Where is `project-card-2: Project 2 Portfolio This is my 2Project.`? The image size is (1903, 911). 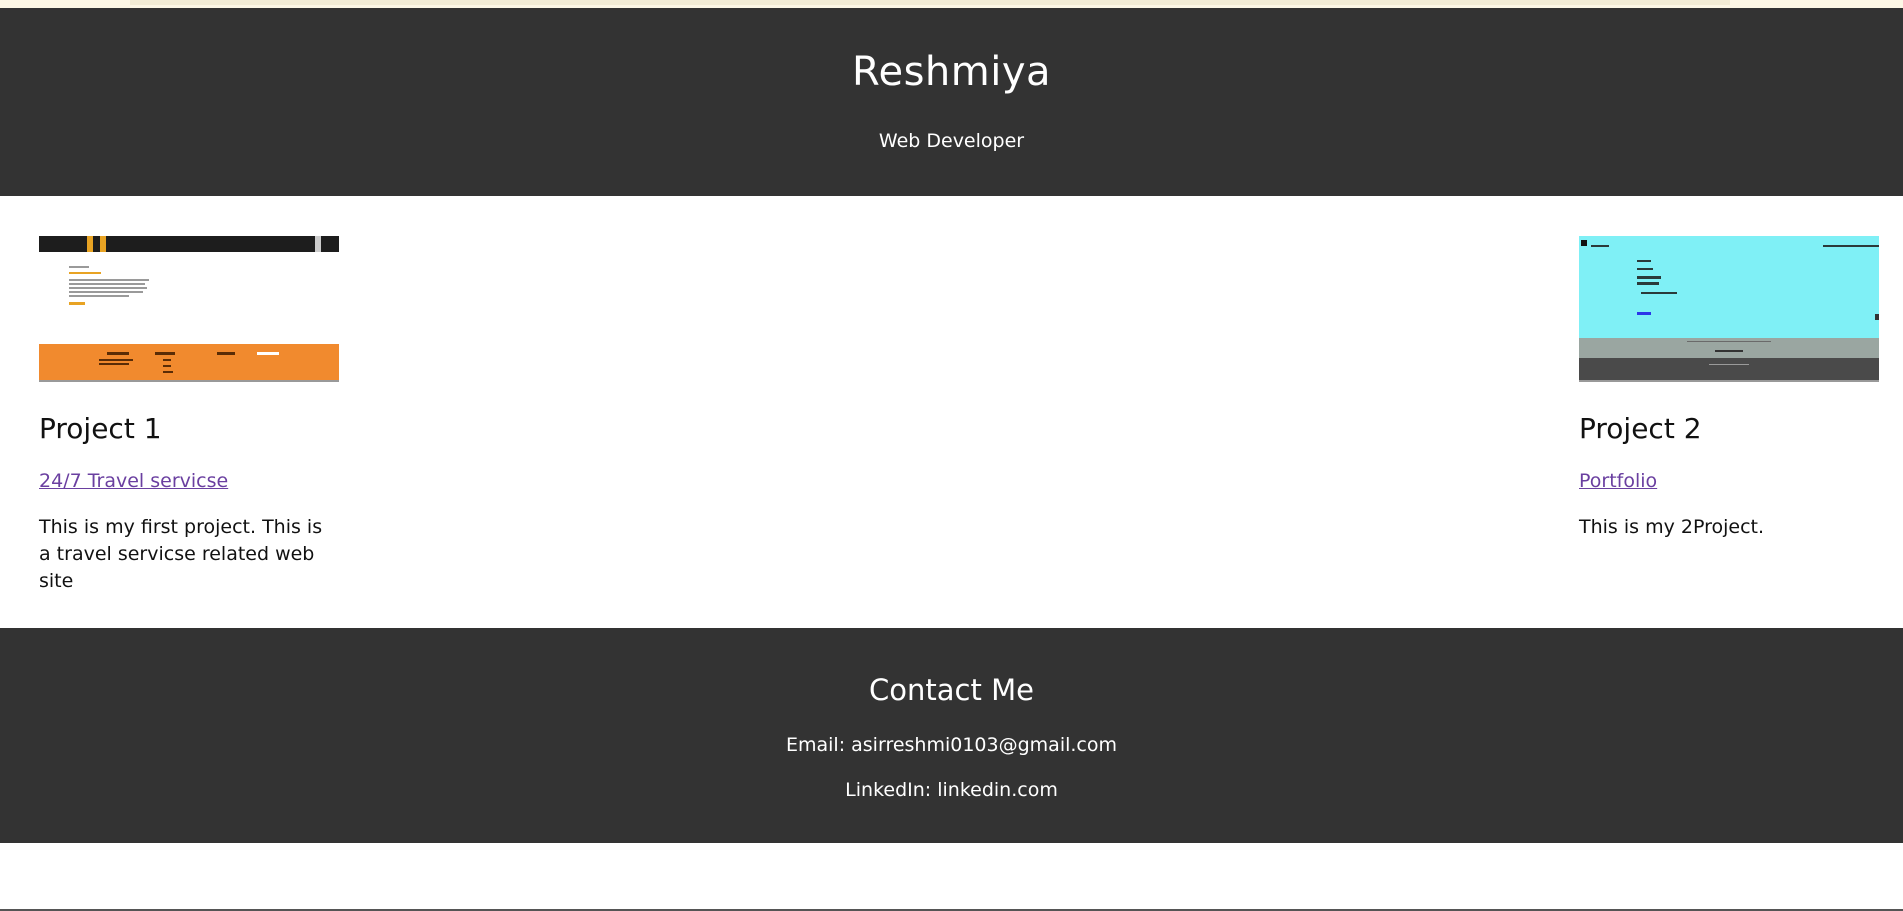
project-card-2: Project 2 Portfolio This is my 2Project. is located at coordinates (1729, 387).